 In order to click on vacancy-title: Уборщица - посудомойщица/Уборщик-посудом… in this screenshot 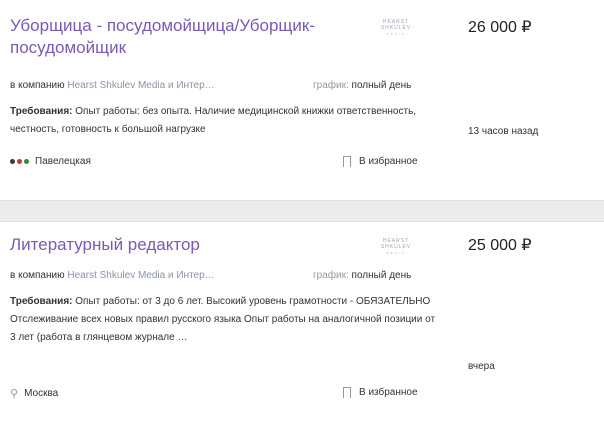, I will do `click(175, 37)`.